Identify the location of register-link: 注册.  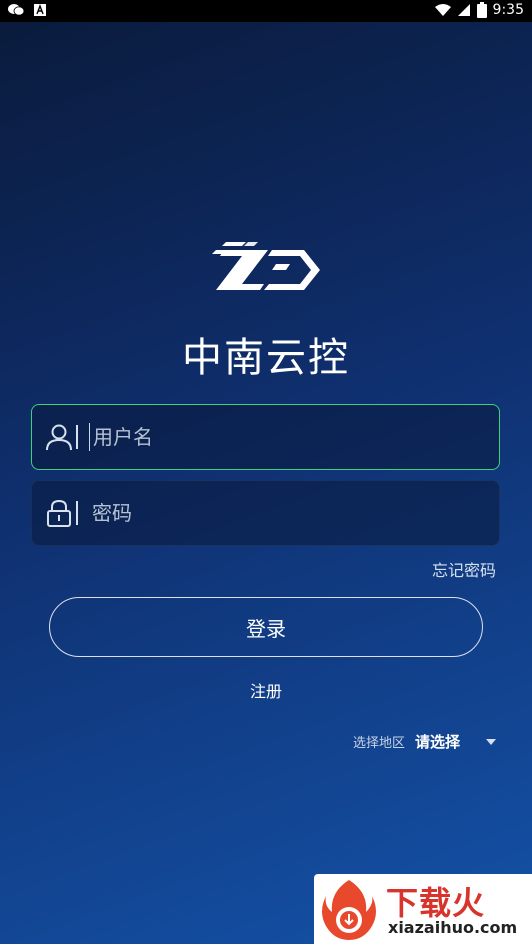
(266, 690).